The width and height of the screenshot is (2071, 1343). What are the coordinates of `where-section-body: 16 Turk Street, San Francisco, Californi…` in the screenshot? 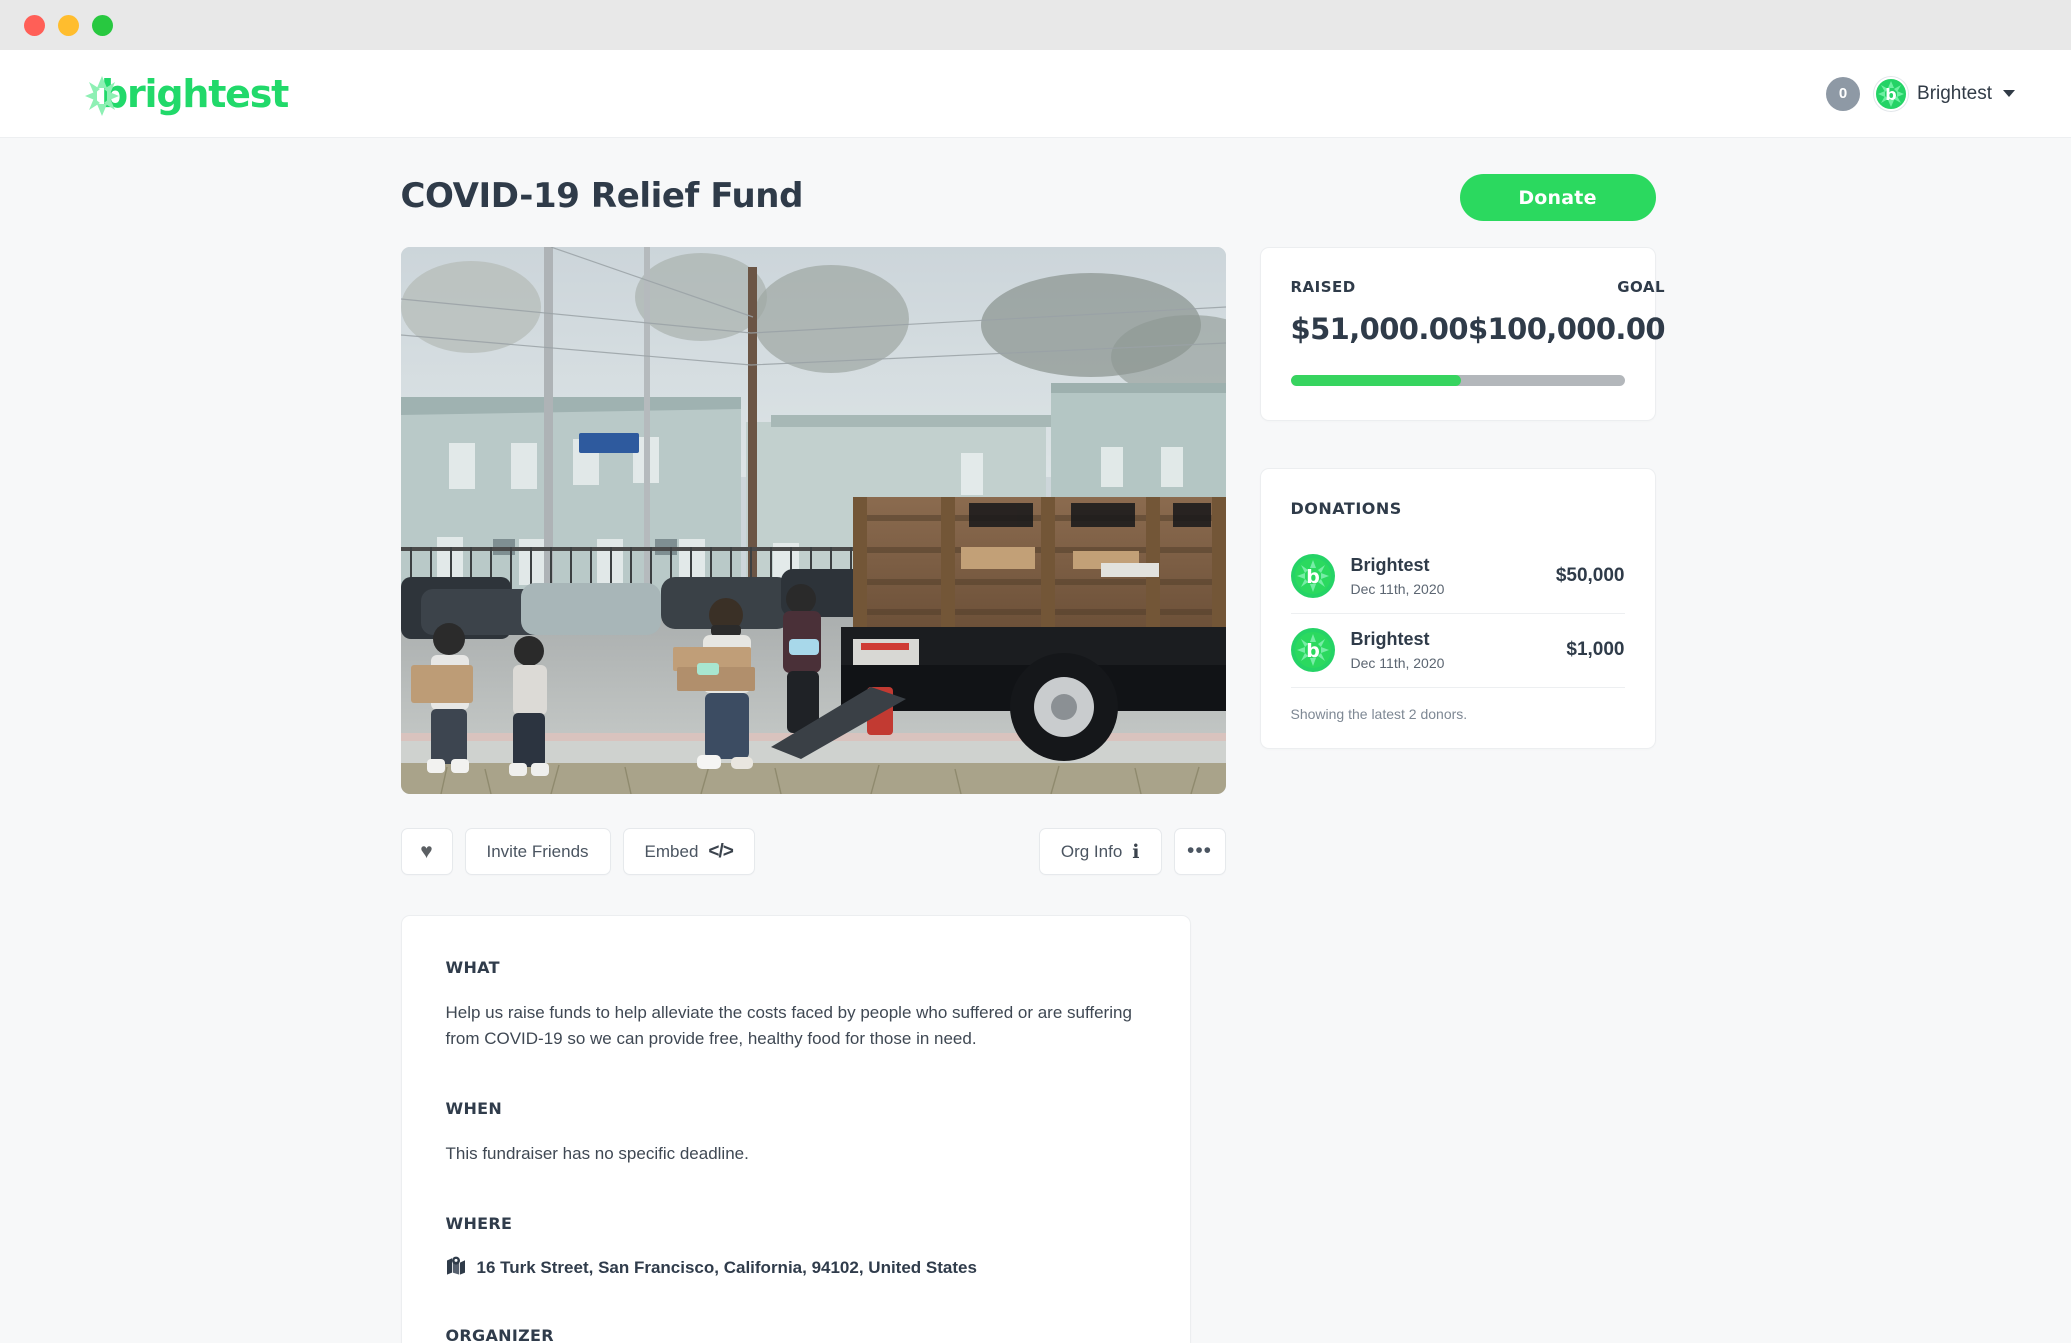 It's located at (796, 1268).